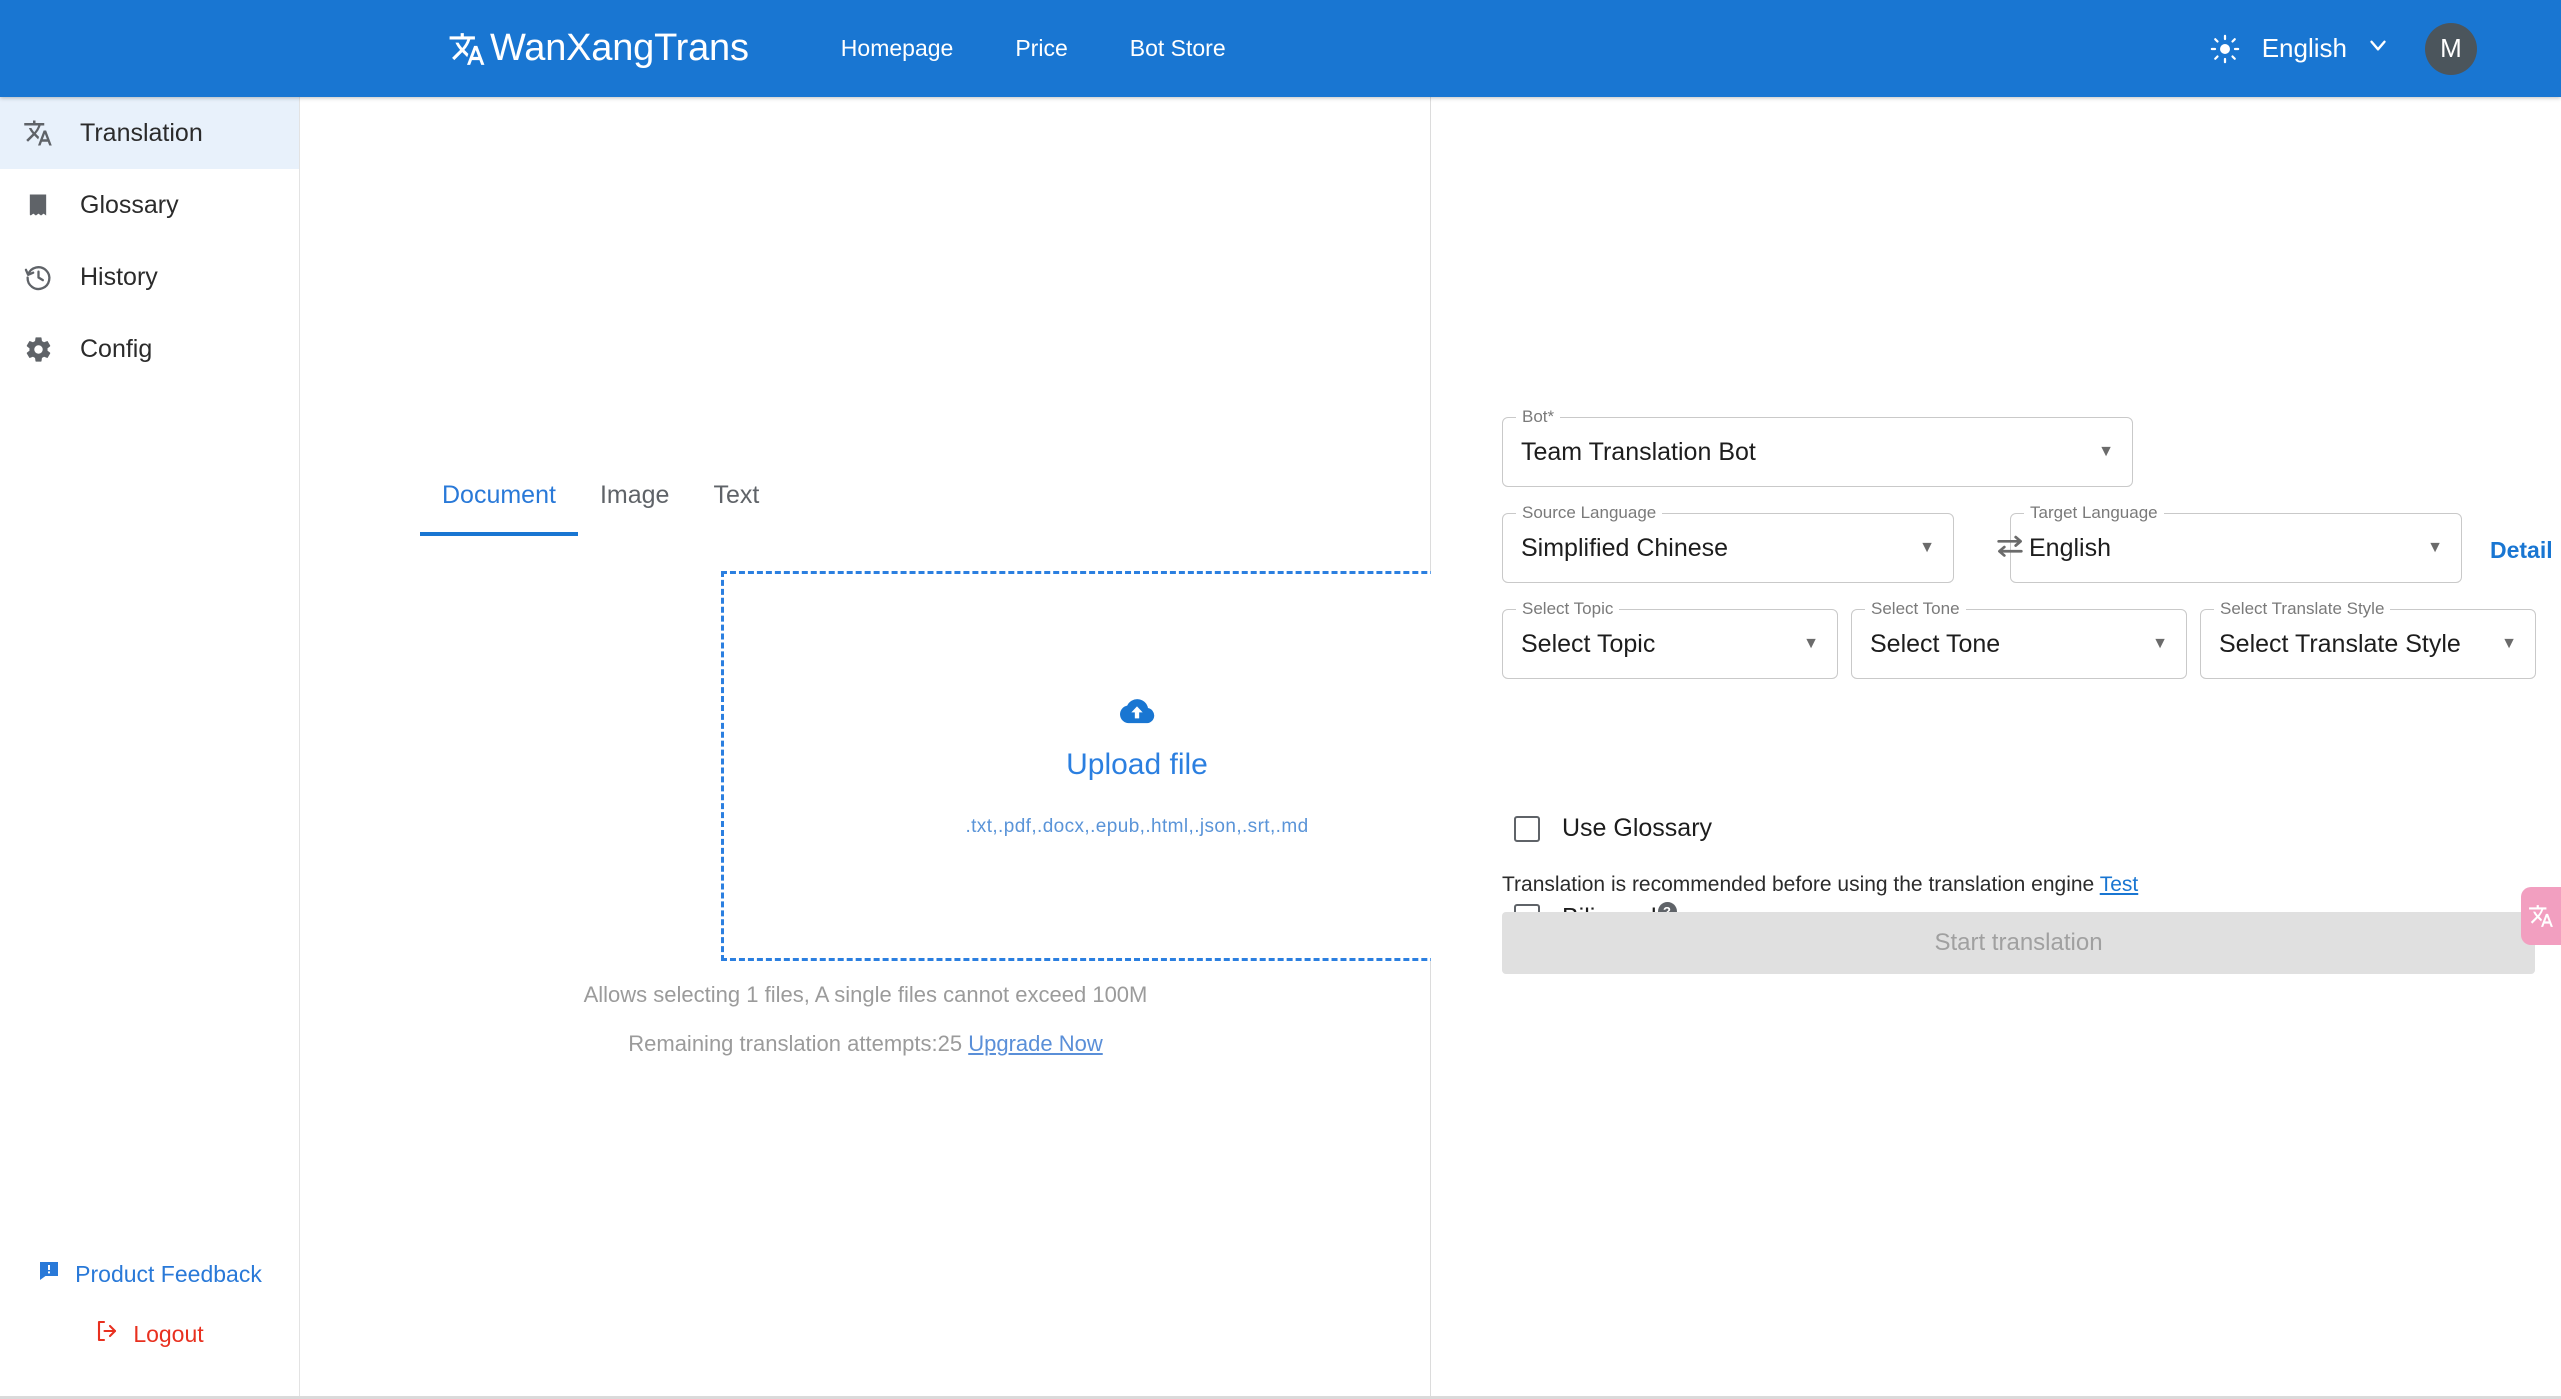 This screenshot has width=2561, height=1399. Describe the element at coordinates (119, 276) in the screenshot. I see `sidebar-item-label: History` at that location.